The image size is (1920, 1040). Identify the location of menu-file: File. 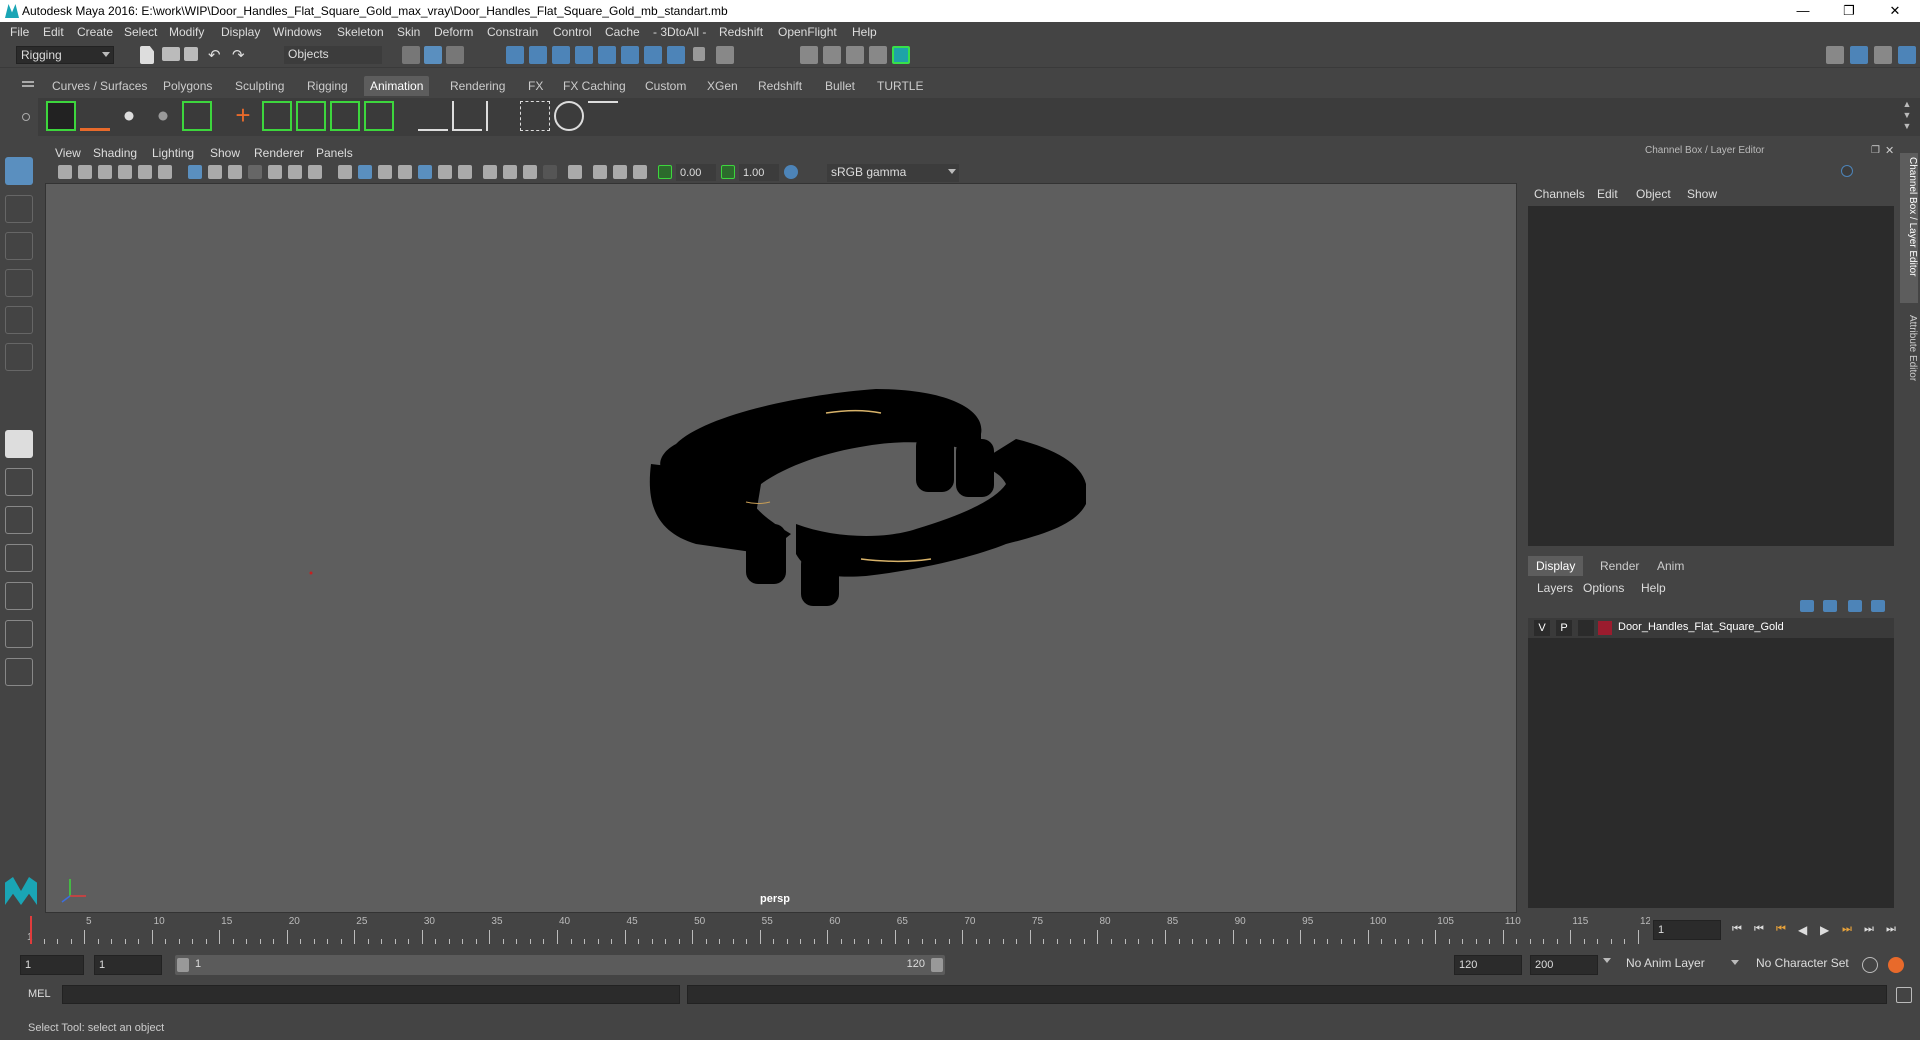
(19, 32).